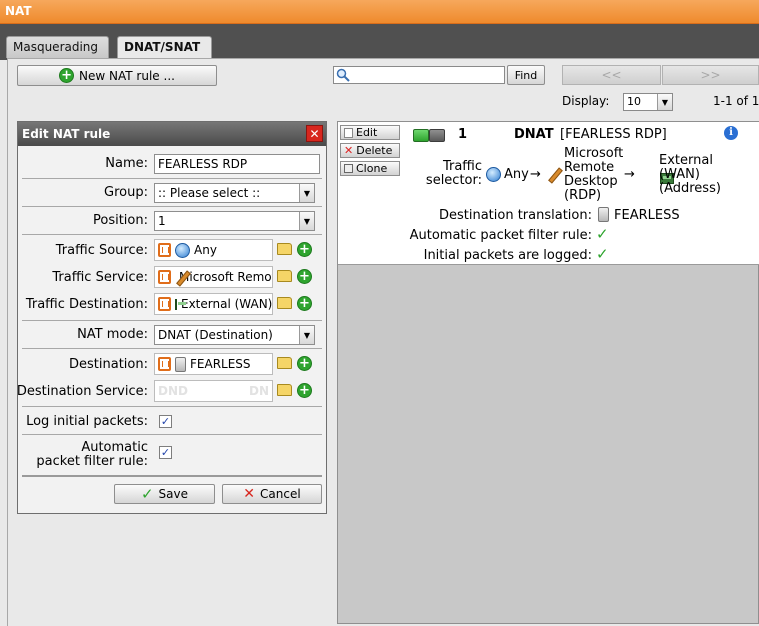  What do you see at coordinates (349, 150) in the screenshot?
I see `delete-icon: ✕` at bounding box center [349, 150].